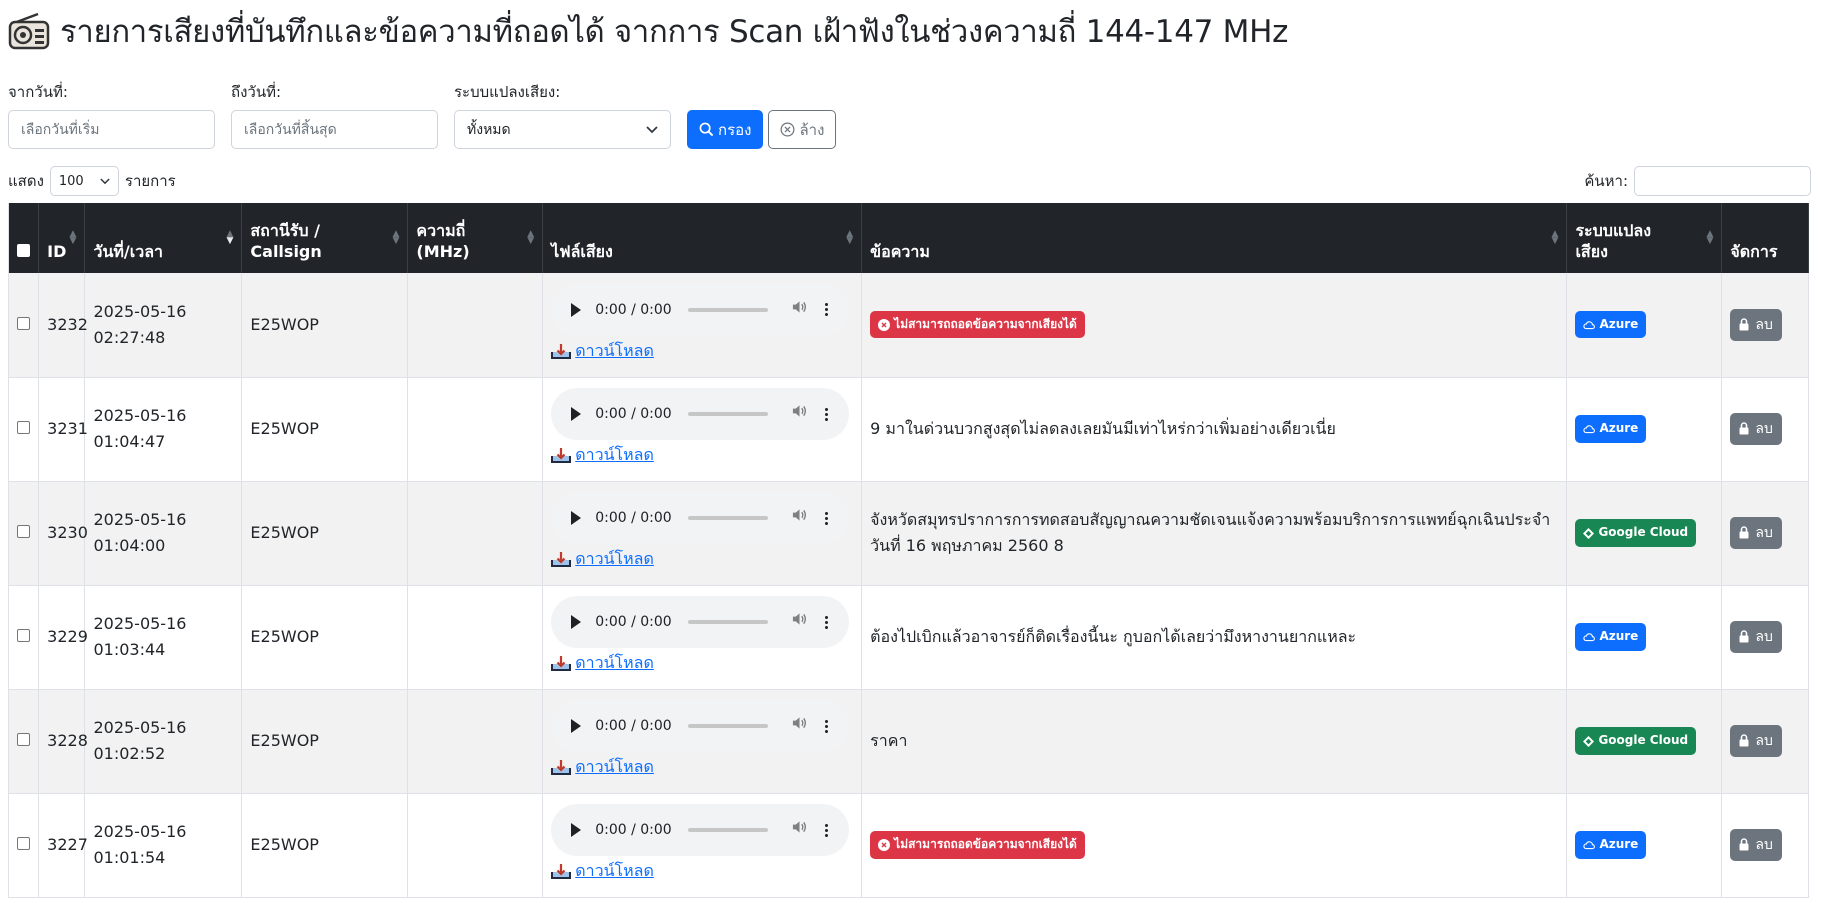 This screenshot has height=903, width=1821. I want to click on page-length-control: แสดง 100 รายการ, so click(92, 181).